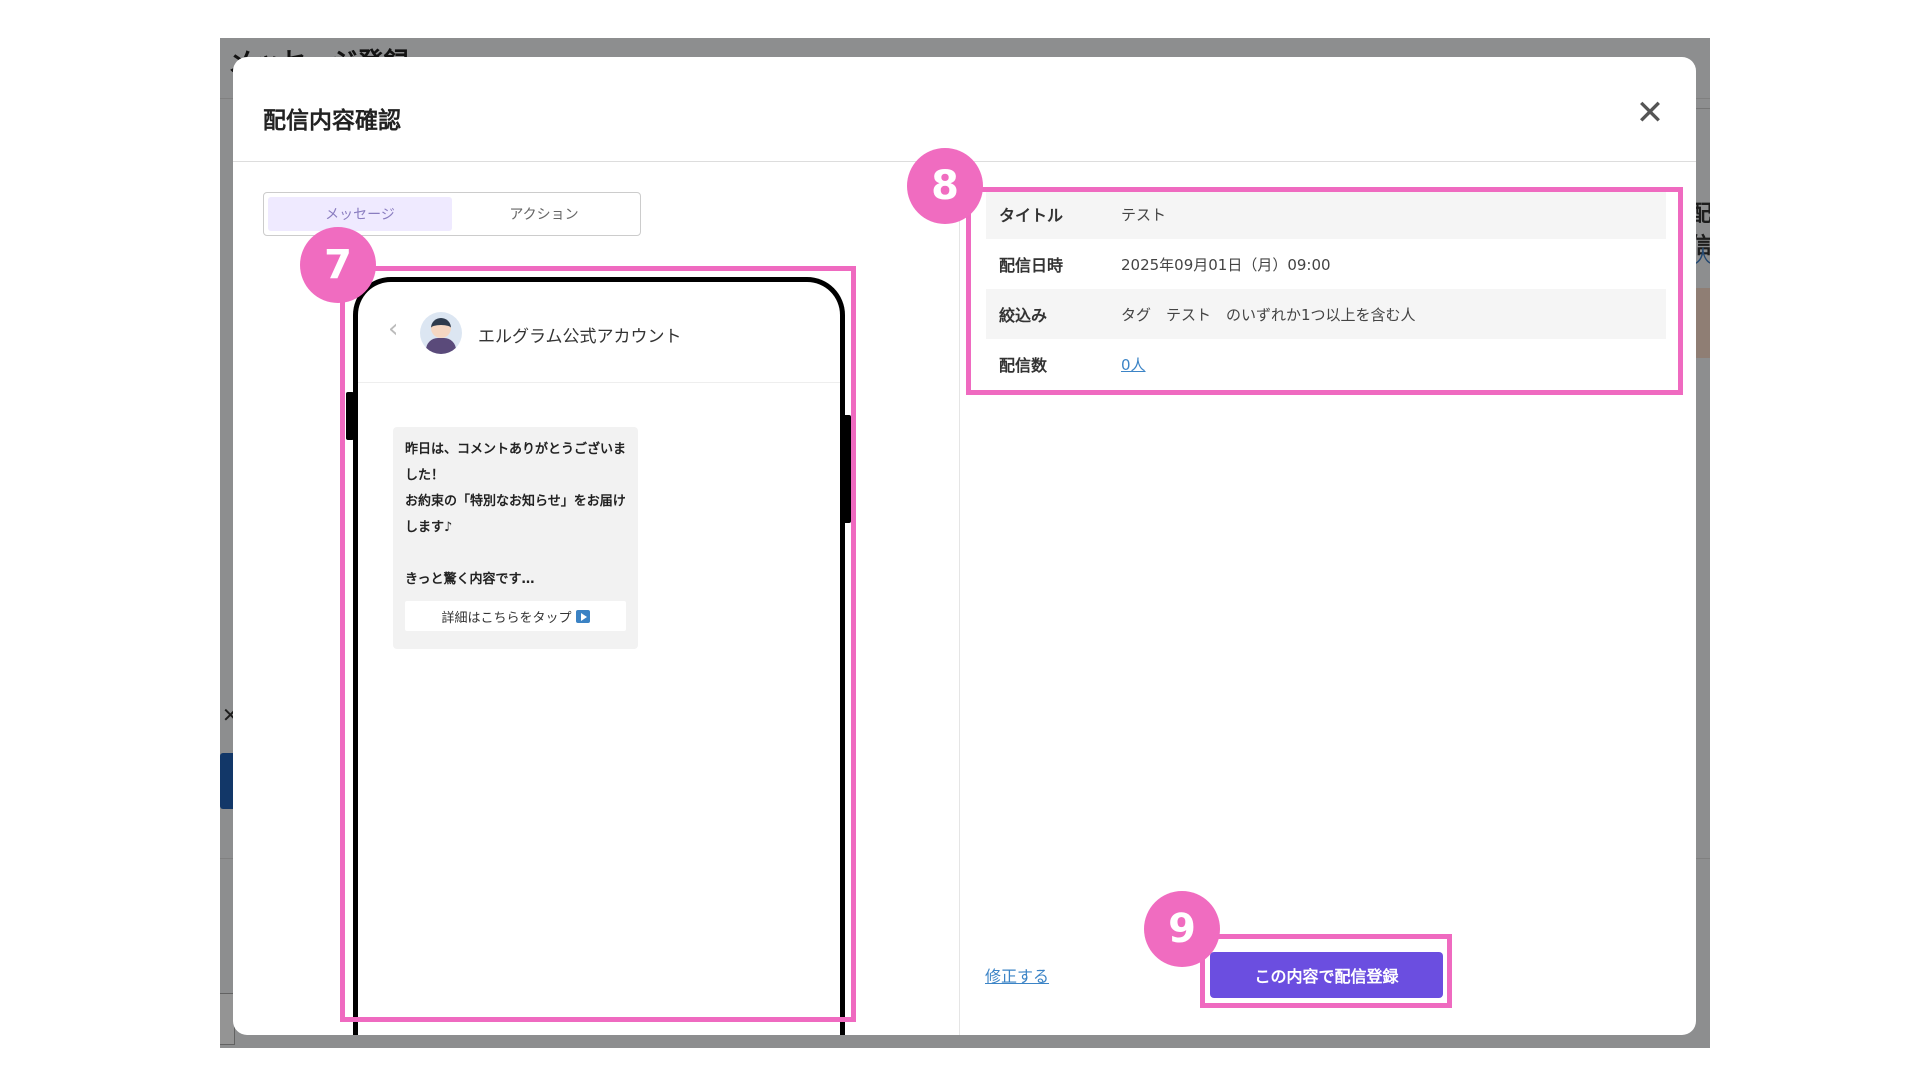 This screenshot has width=1920, height=1080. Describe the element at coordinates (1326, 975) in the screenshot. I see `submit-delivery-button: この内容で配信登録` at that location.